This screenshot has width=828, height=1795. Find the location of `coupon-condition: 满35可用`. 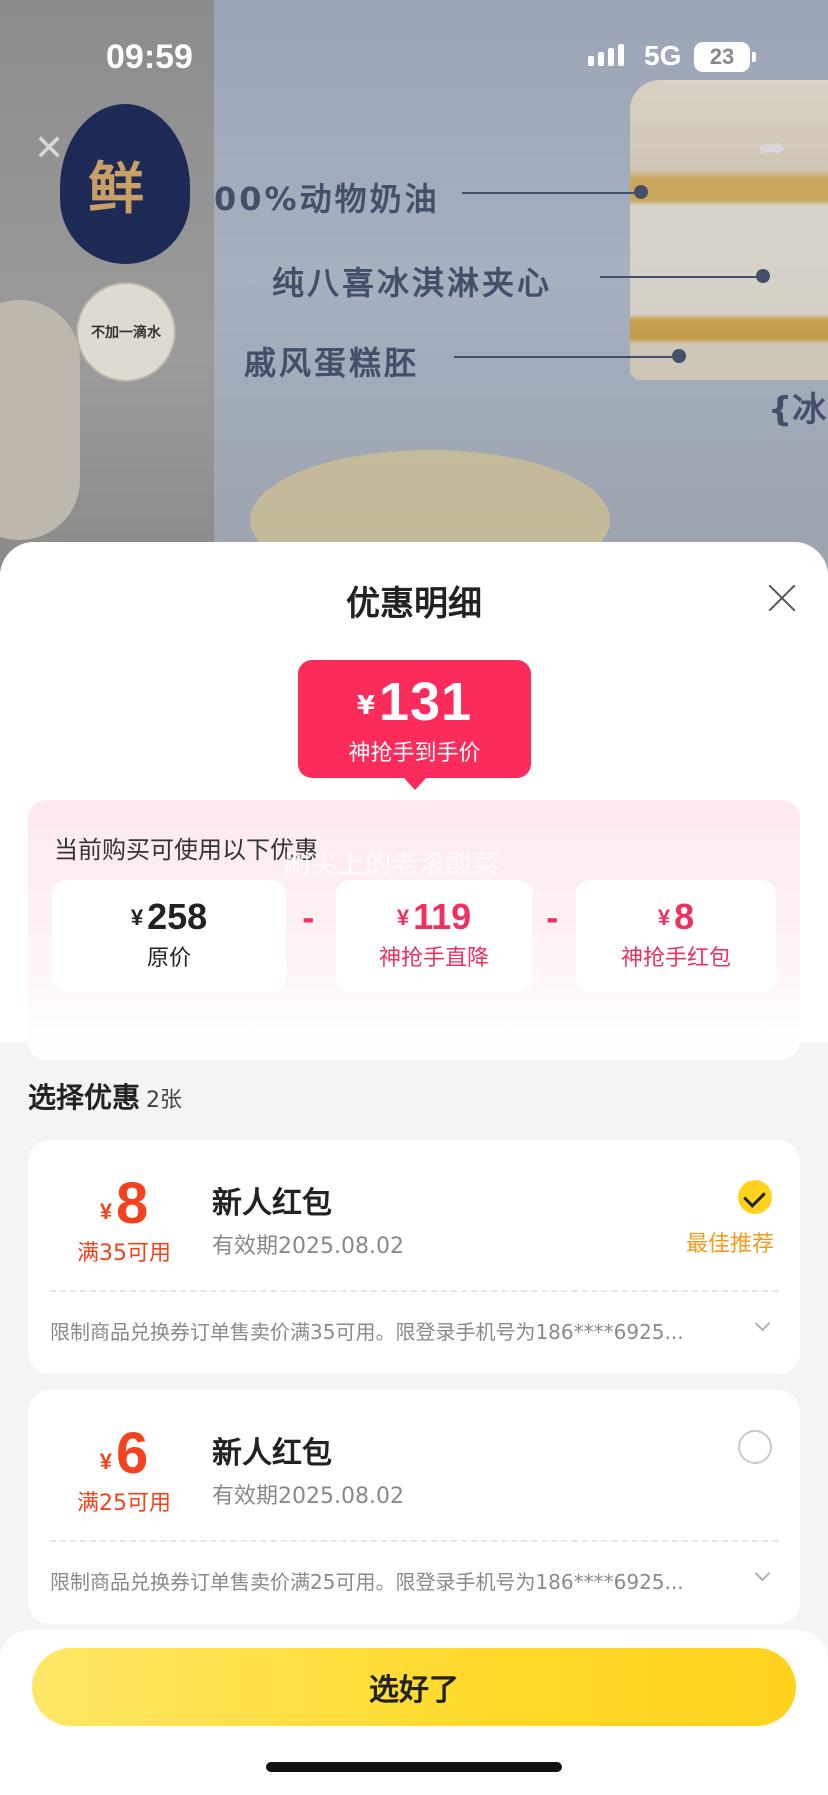

coupon-condition: 满35可用 is located at coordinates (124, 1253).